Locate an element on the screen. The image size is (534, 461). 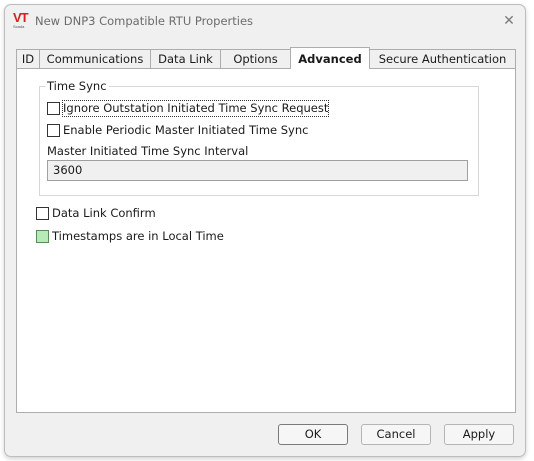
dialog-title: New DNP3 Compatible RTU Properties is located at coordinates (144, 21).